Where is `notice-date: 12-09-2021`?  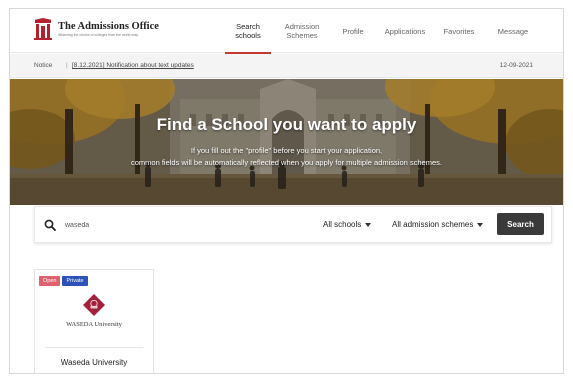 notice-date: 12-09-2021 is located at coordinates (516, 65).